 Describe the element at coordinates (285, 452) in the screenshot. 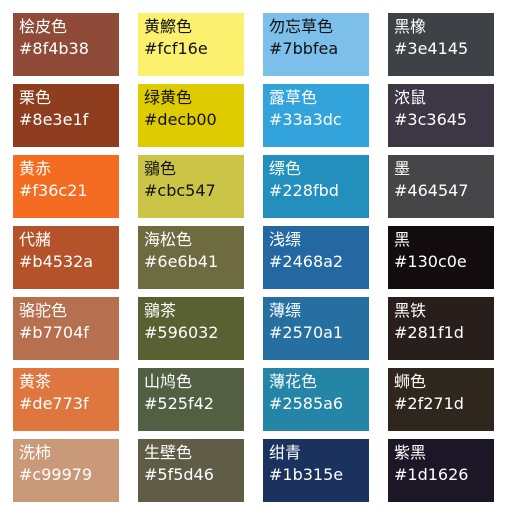

I see `color-name: 绀青` at that location.